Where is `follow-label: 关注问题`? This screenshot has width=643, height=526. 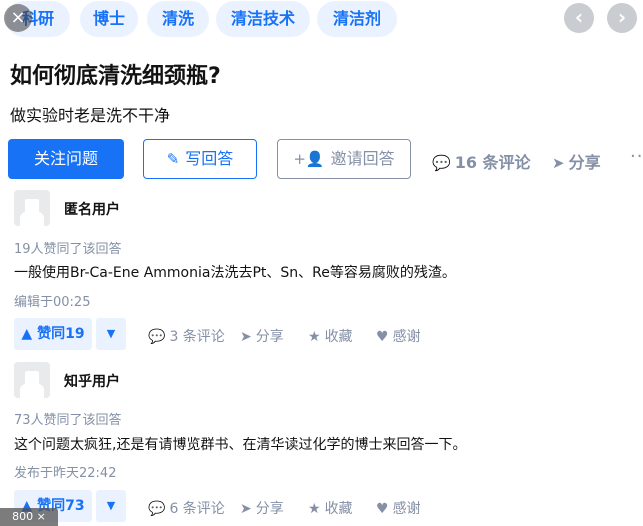
follow-label: 关注问题 is located at coordinates (65, 158).